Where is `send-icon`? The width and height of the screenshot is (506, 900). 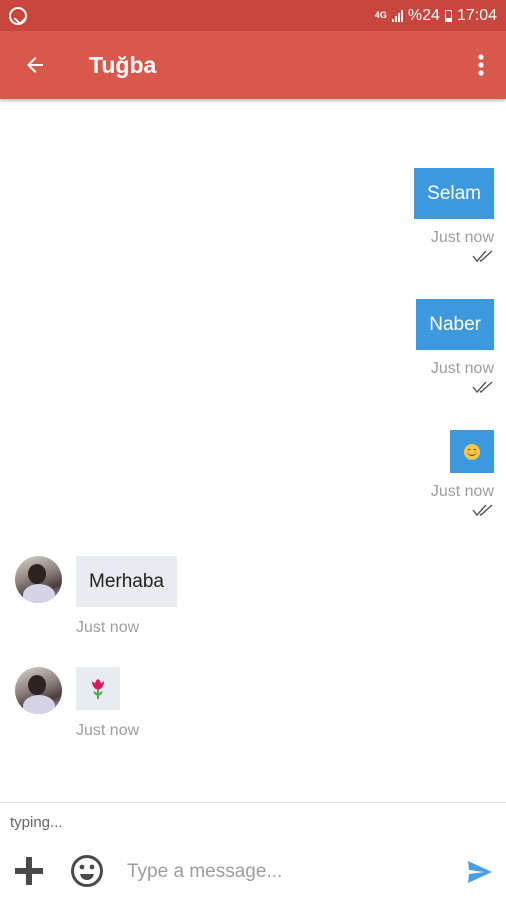 send-icon is located at coordinates (480, 872).